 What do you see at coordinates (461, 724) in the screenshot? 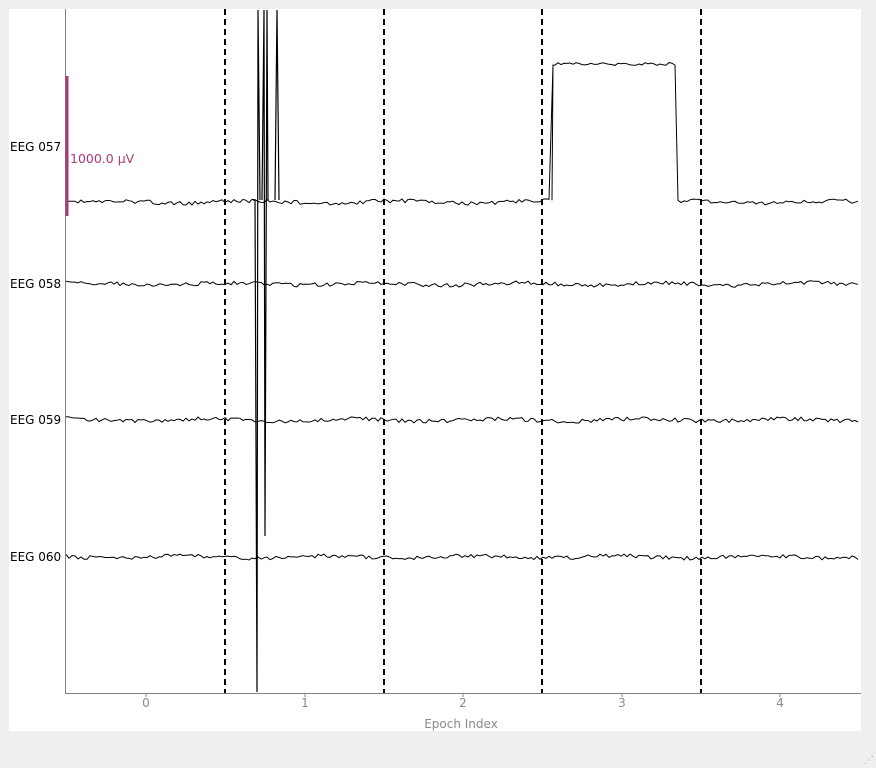
I see `x-axis-label: Epoch Index` at bounding box center [461, 724].